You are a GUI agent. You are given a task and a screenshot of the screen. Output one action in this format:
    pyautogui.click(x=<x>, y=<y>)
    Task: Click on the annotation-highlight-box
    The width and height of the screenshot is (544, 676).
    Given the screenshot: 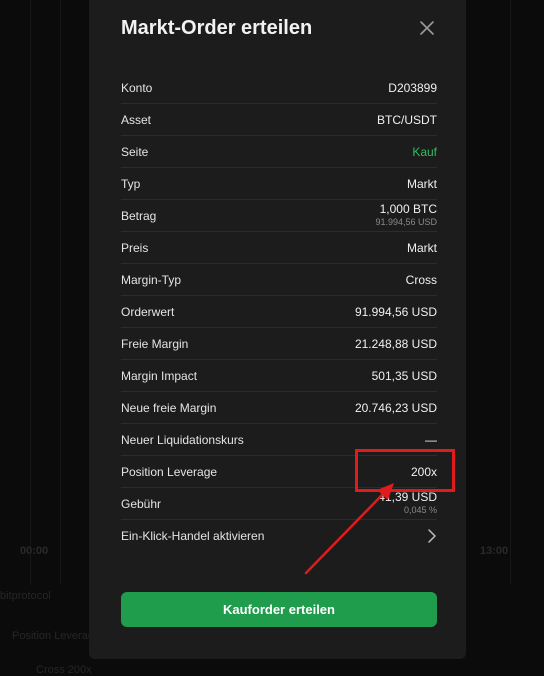 What is the action you would take?
    pyautogui.click(x=405, y=470)
    